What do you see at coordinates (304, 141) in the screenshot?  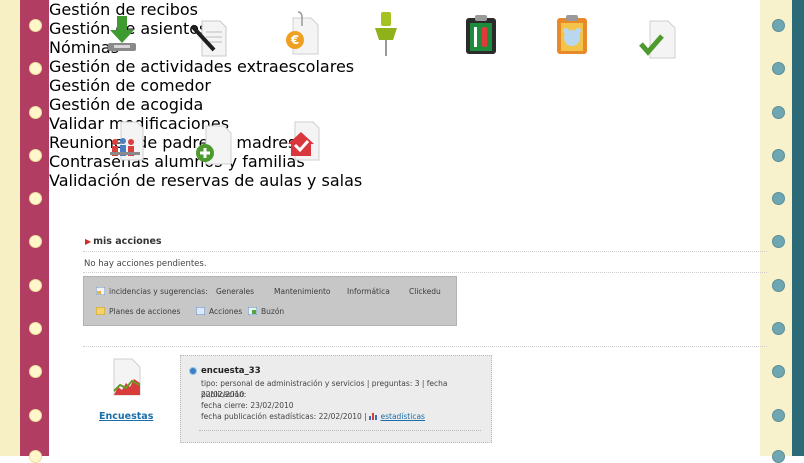 I see `house-check-icon` at bounding box center [304, 141].